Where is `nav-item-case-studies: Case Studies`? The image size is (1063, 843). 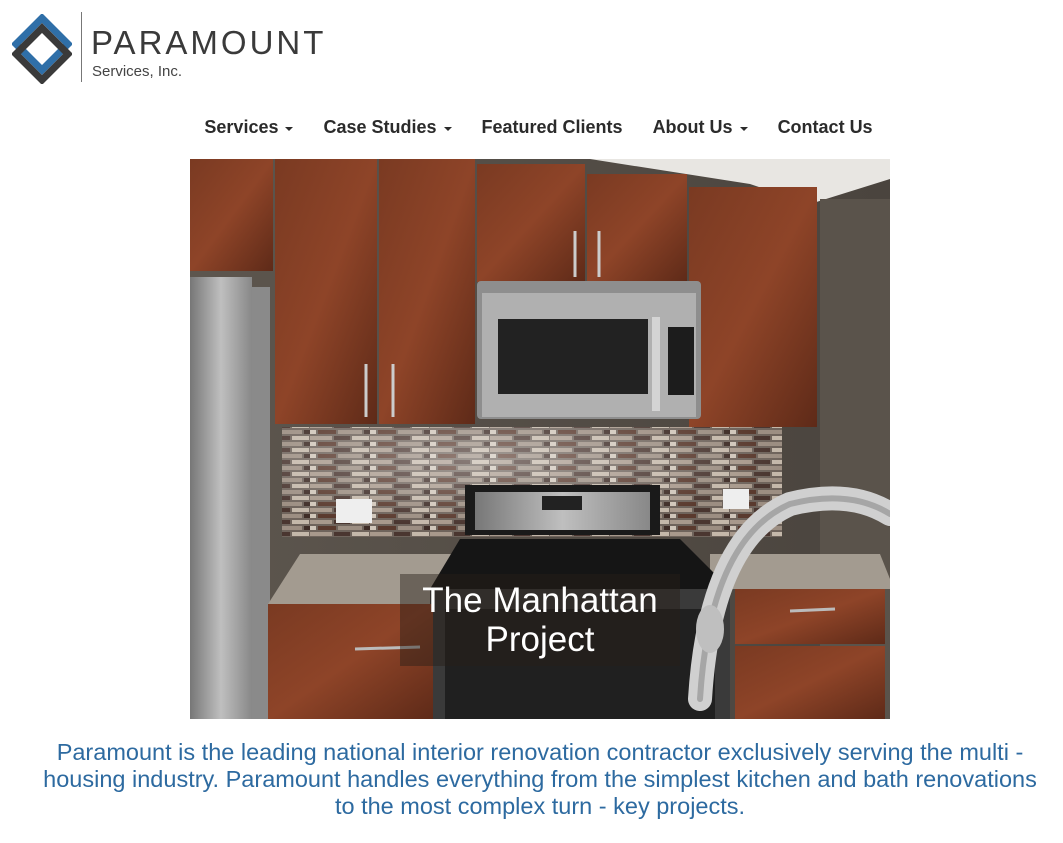
nav-item-case-studies: Case Studies is located at coordinates (387, 127).